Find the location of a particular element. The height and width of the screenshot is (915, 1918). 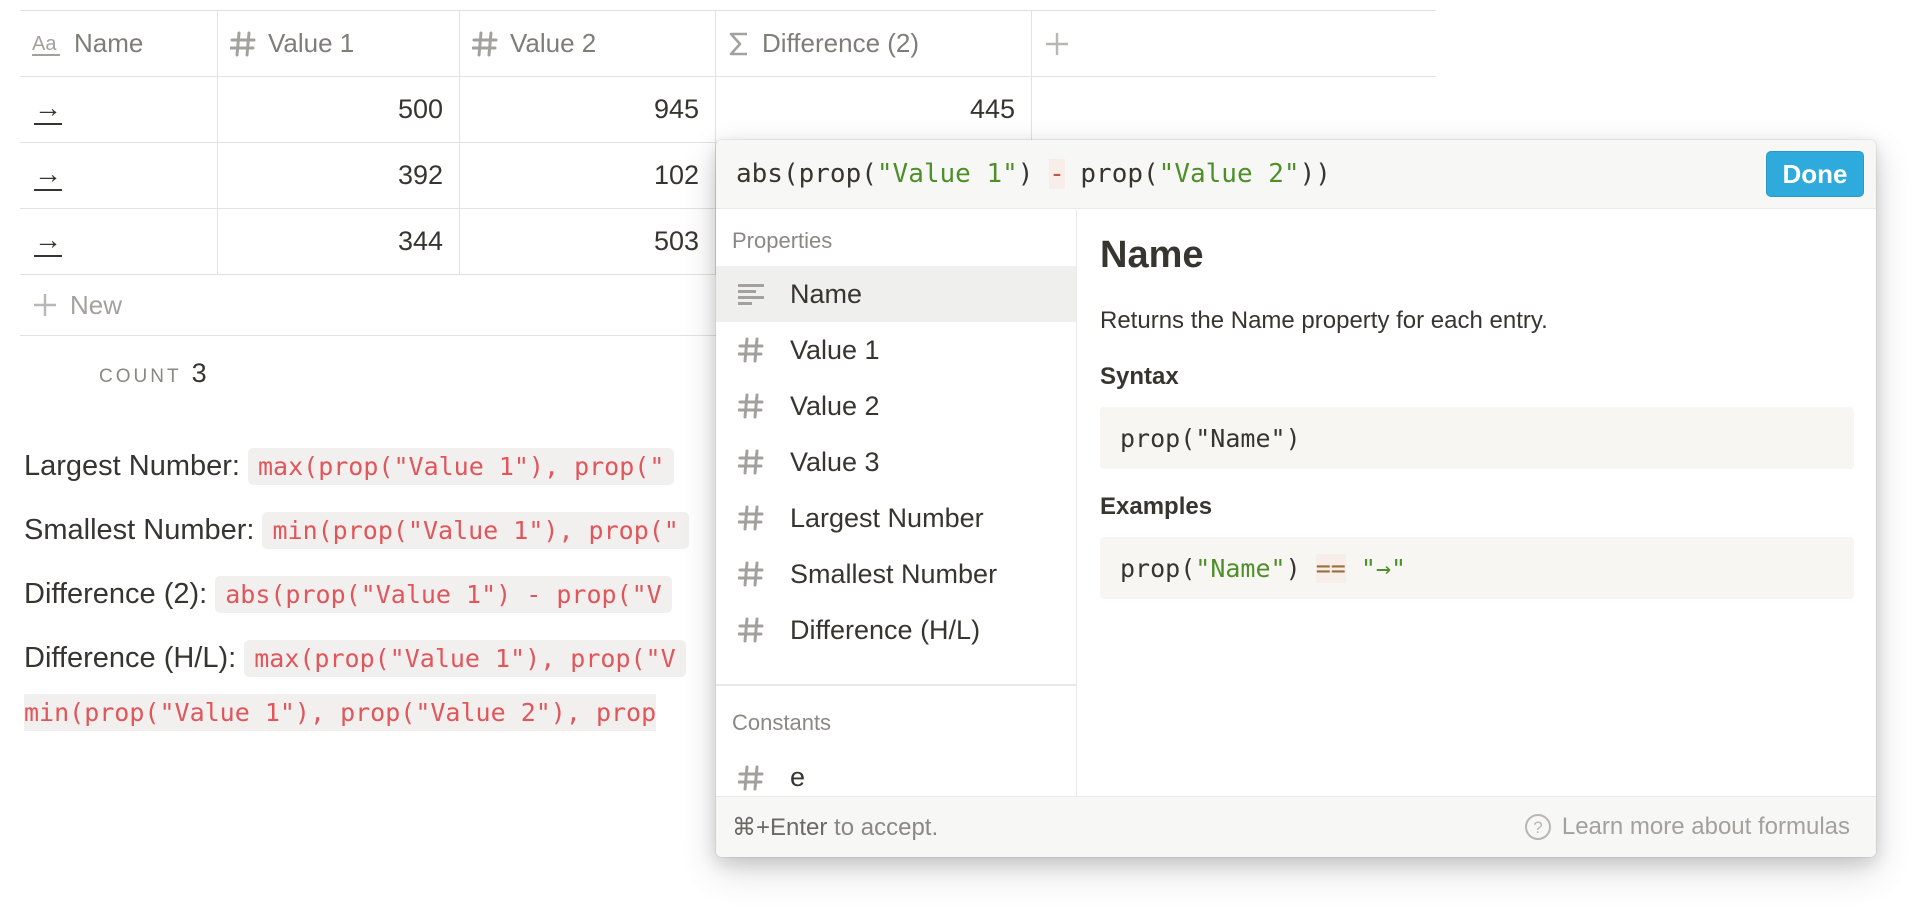

column-header-label: Name is located at coordinates (109, 43).